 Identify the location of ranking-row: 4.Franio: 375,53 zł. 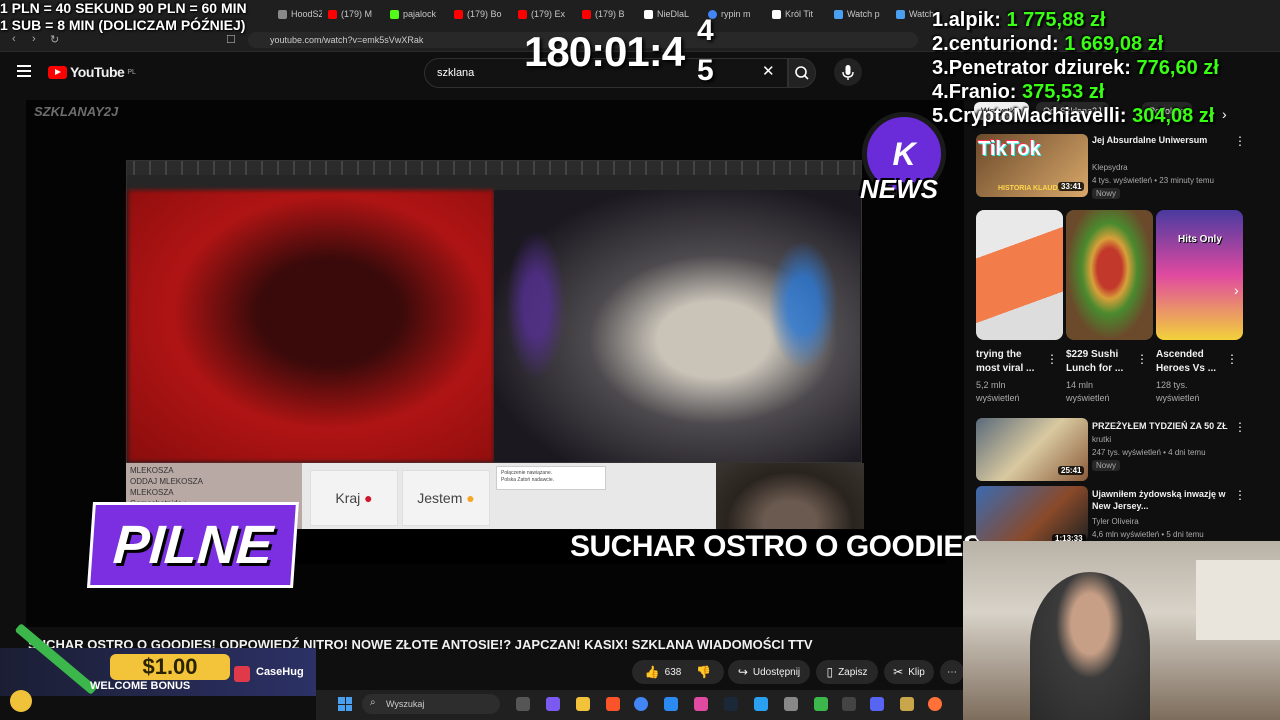
(1075, 92).